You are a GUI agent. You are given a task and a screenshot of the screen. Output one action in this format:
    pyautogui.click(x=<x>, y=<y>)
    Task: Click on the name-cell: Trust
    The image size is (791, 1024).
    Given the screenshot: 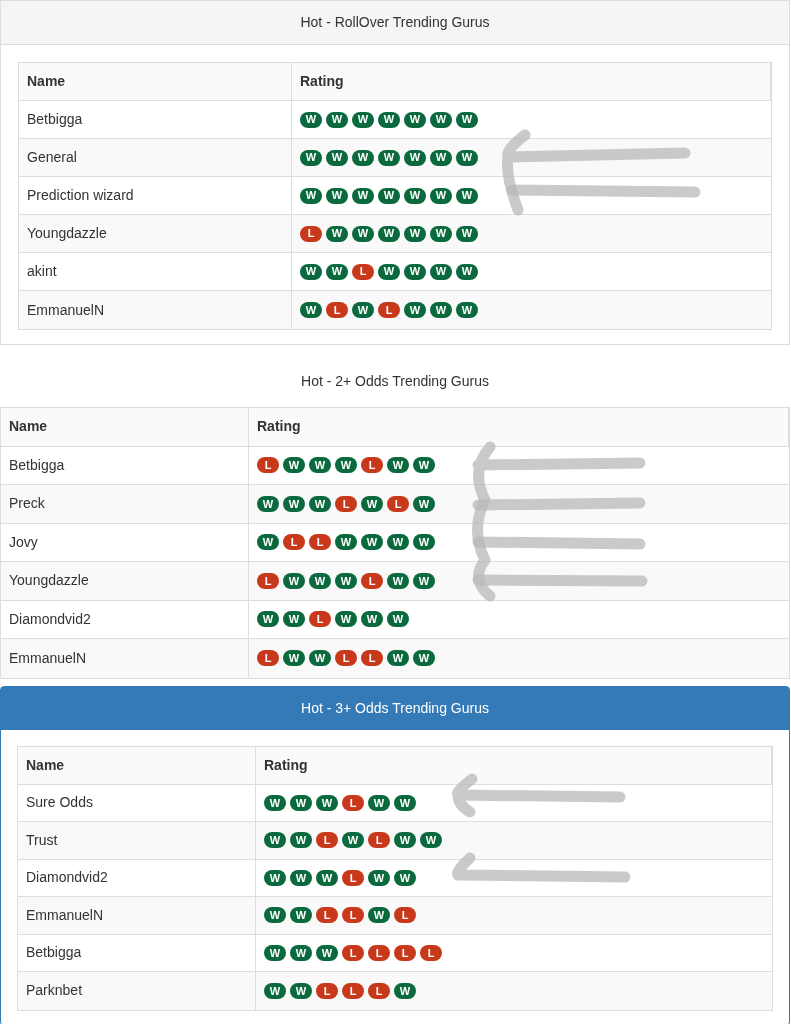 What is the action you would take?
    pyautogui.click(x=137, y=840)
    